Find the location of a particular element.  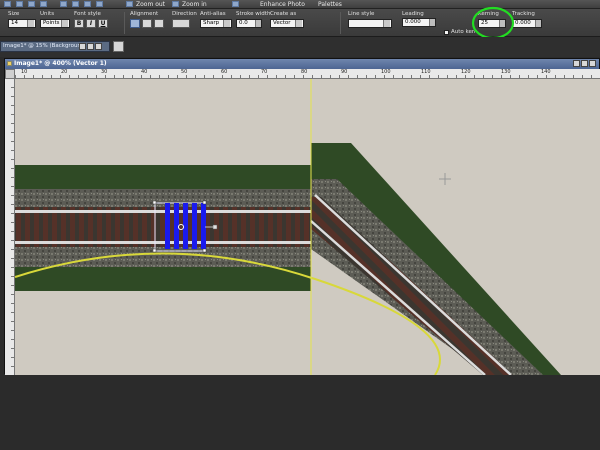

ruler-mark: 60 is located at coordinates (224, 72).